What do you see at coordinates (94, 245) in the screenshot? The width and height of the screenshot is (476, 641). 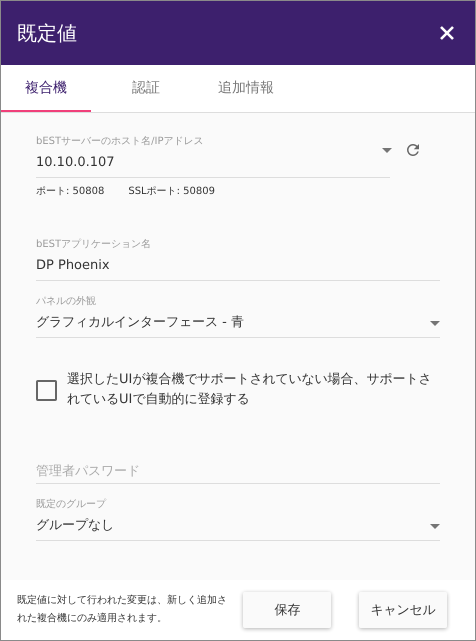 I see `field-label: bESTアプリケーション名` at bounding box center [94, 245].